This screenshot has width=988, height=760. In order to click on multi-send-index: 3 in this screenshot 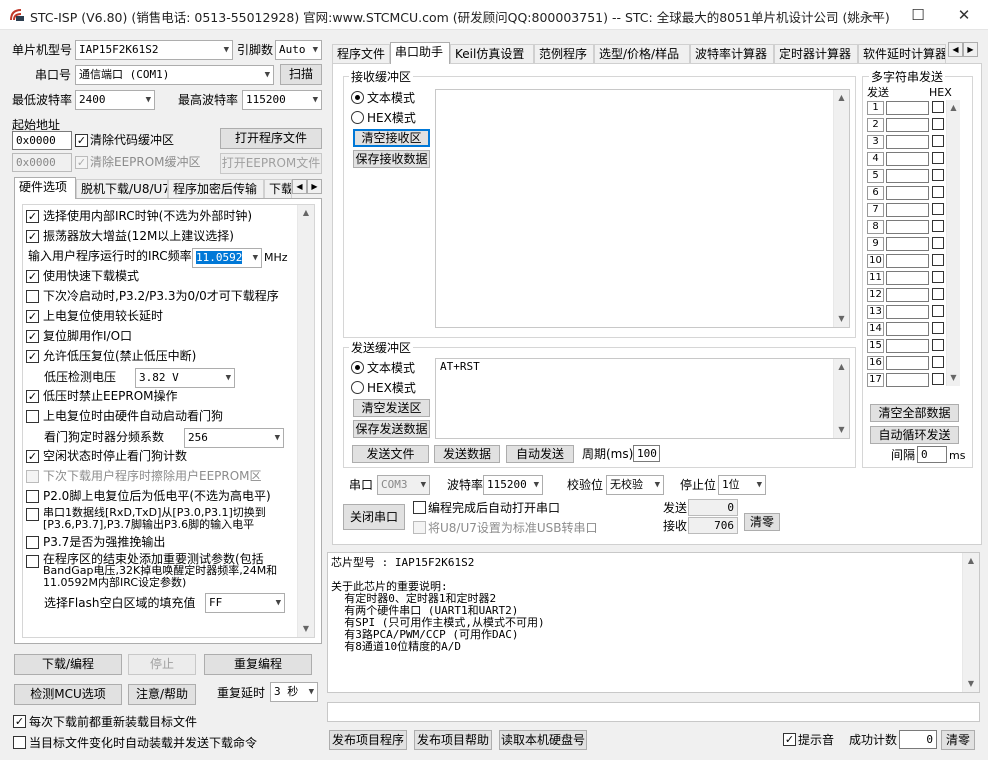, I will do `click(875, 142)`.